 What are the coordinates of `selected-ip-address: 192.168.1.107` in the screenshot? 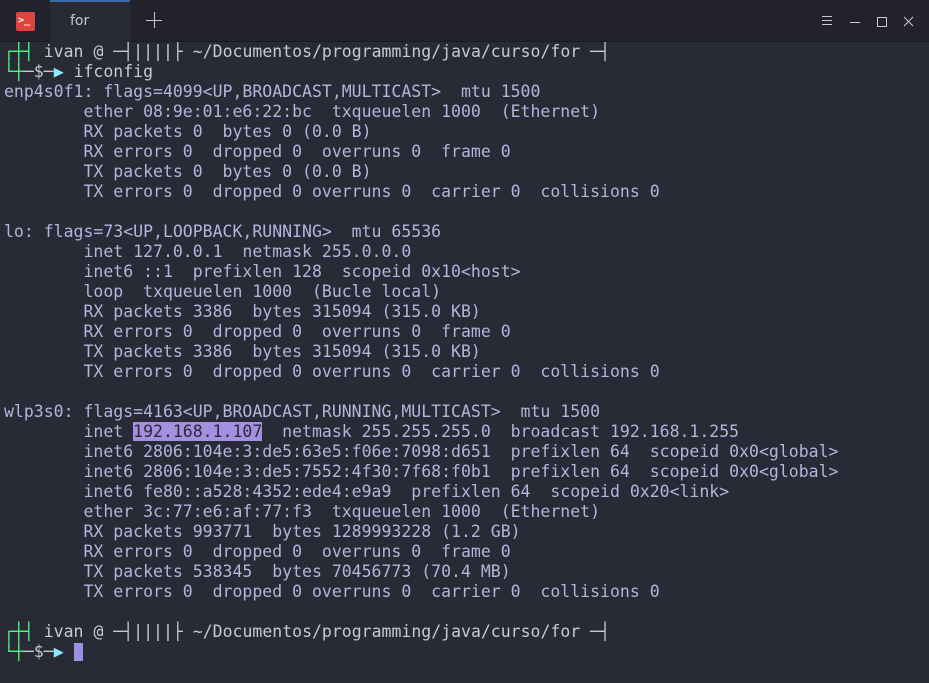 It's located at (198, 431).